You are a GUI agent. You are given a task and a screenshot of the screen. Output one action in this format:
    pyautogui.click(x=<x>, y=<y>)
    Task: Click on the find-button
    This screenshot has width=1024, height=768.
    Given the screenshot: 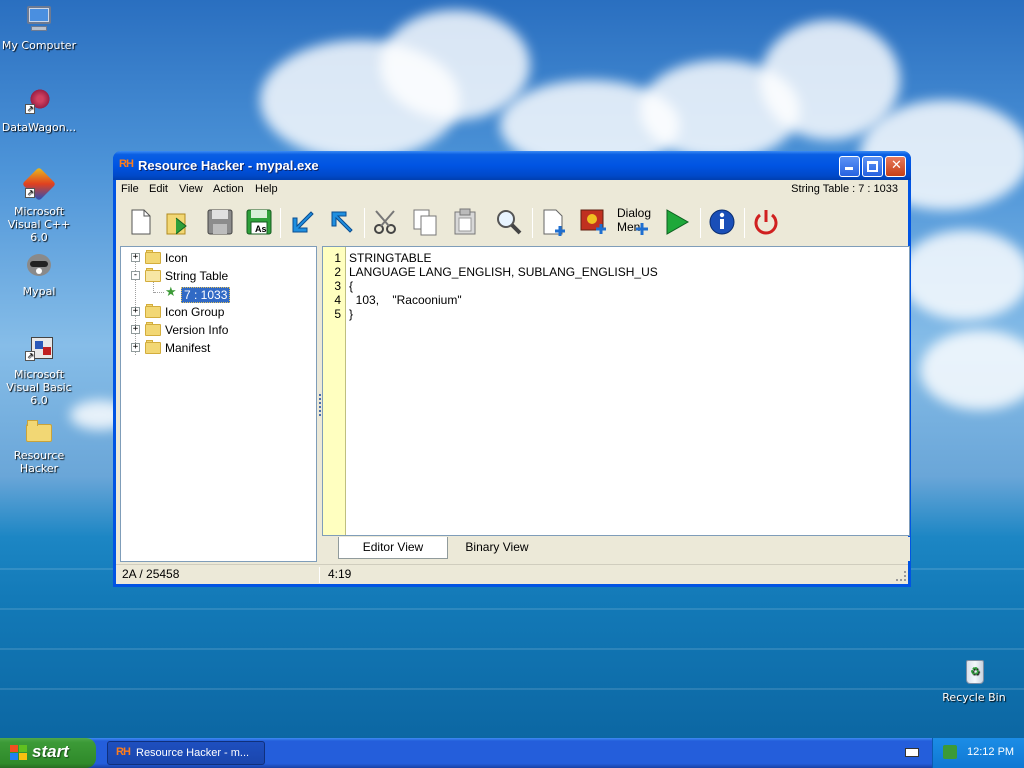 What is the action you would take?
    pyautogui.click(x=509, y=222)
    